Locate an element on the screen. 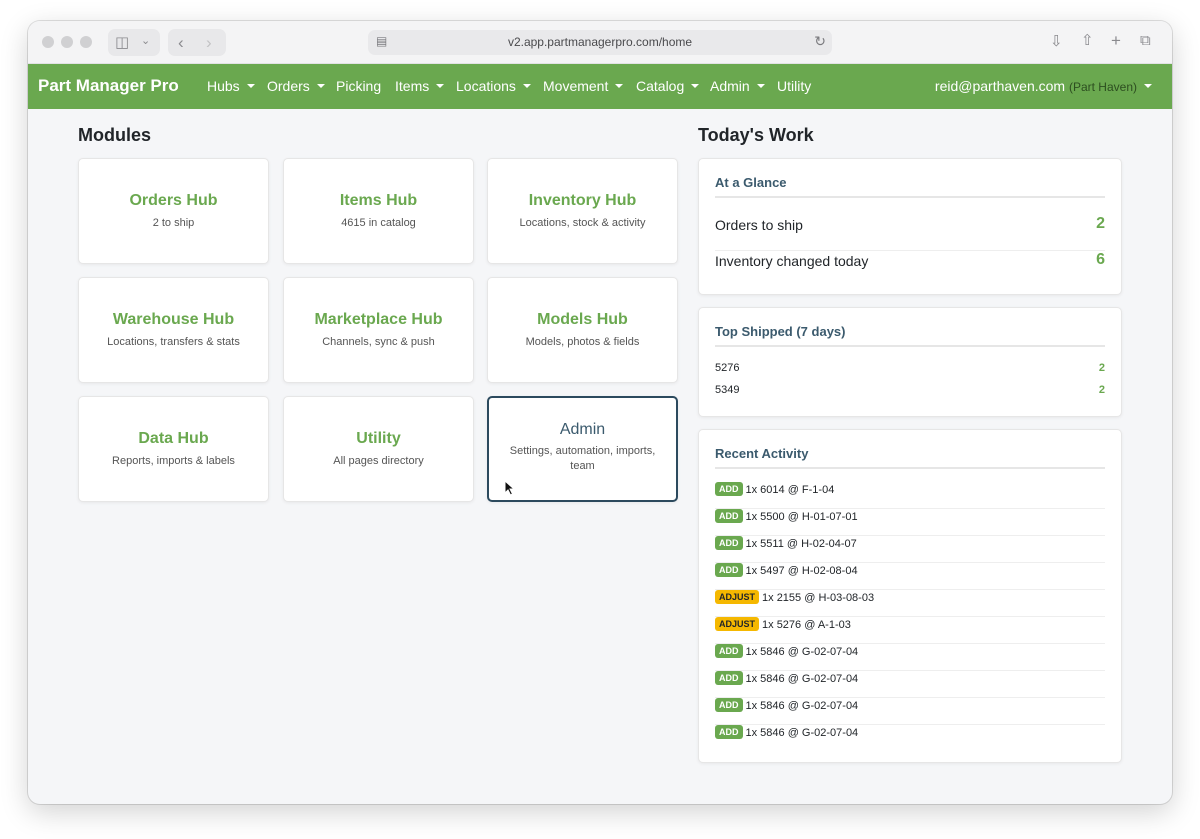 This screenshot has width=1200, height=839. nav-movement: Movement is located at coordinates (583, 86).